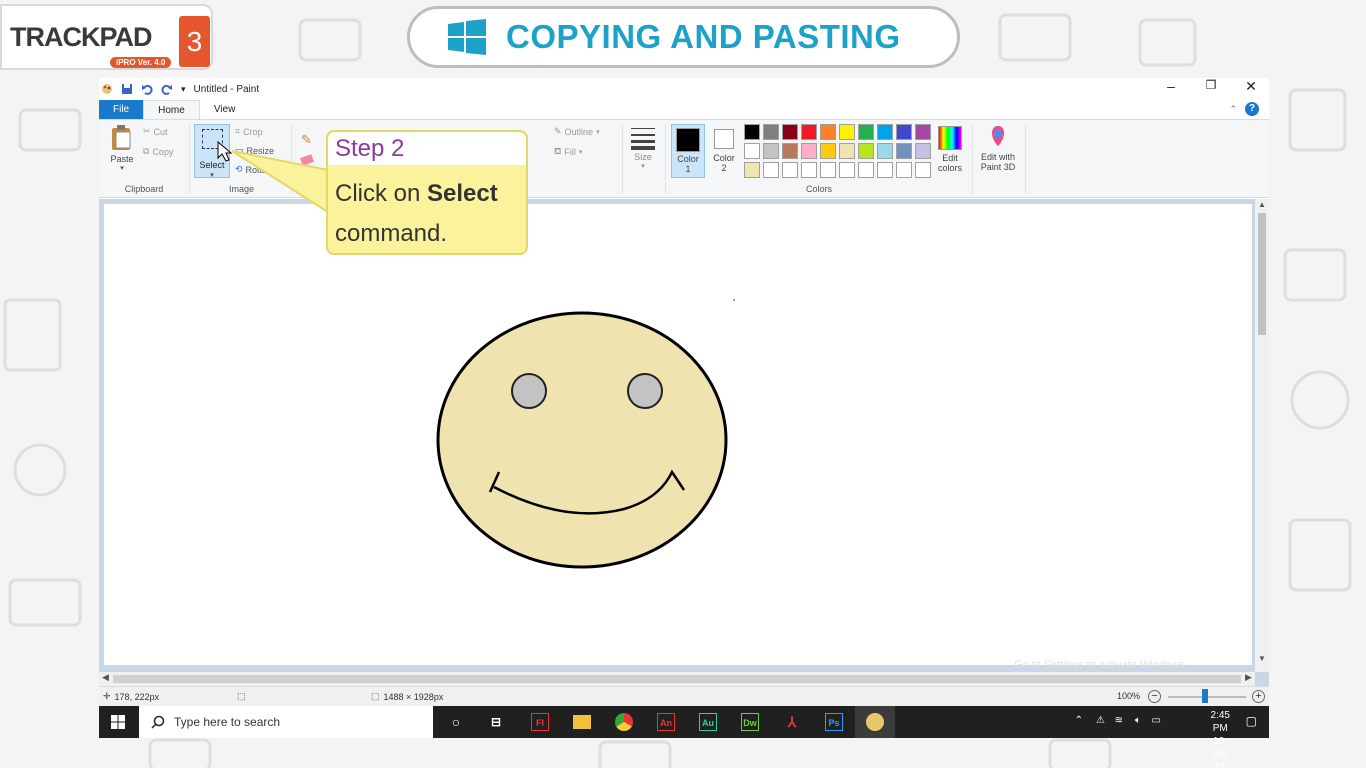 Image resolution: width=1366 pixels, height=768 pixels. Describe the element at coordinates (1079, 720) in the screenshot. I see `tray-expand-icon: ⌃` at that location.